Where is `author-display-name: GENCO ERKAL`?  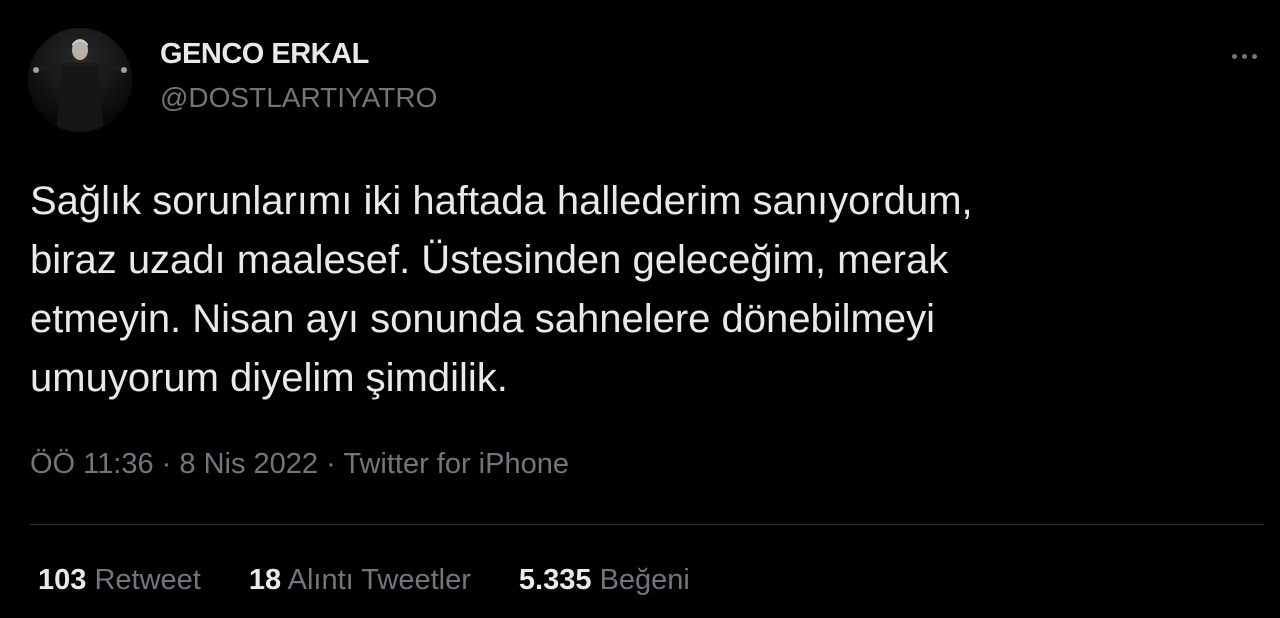
author-display-name: GENCO ERKAL is located at coordinates (264, 54).